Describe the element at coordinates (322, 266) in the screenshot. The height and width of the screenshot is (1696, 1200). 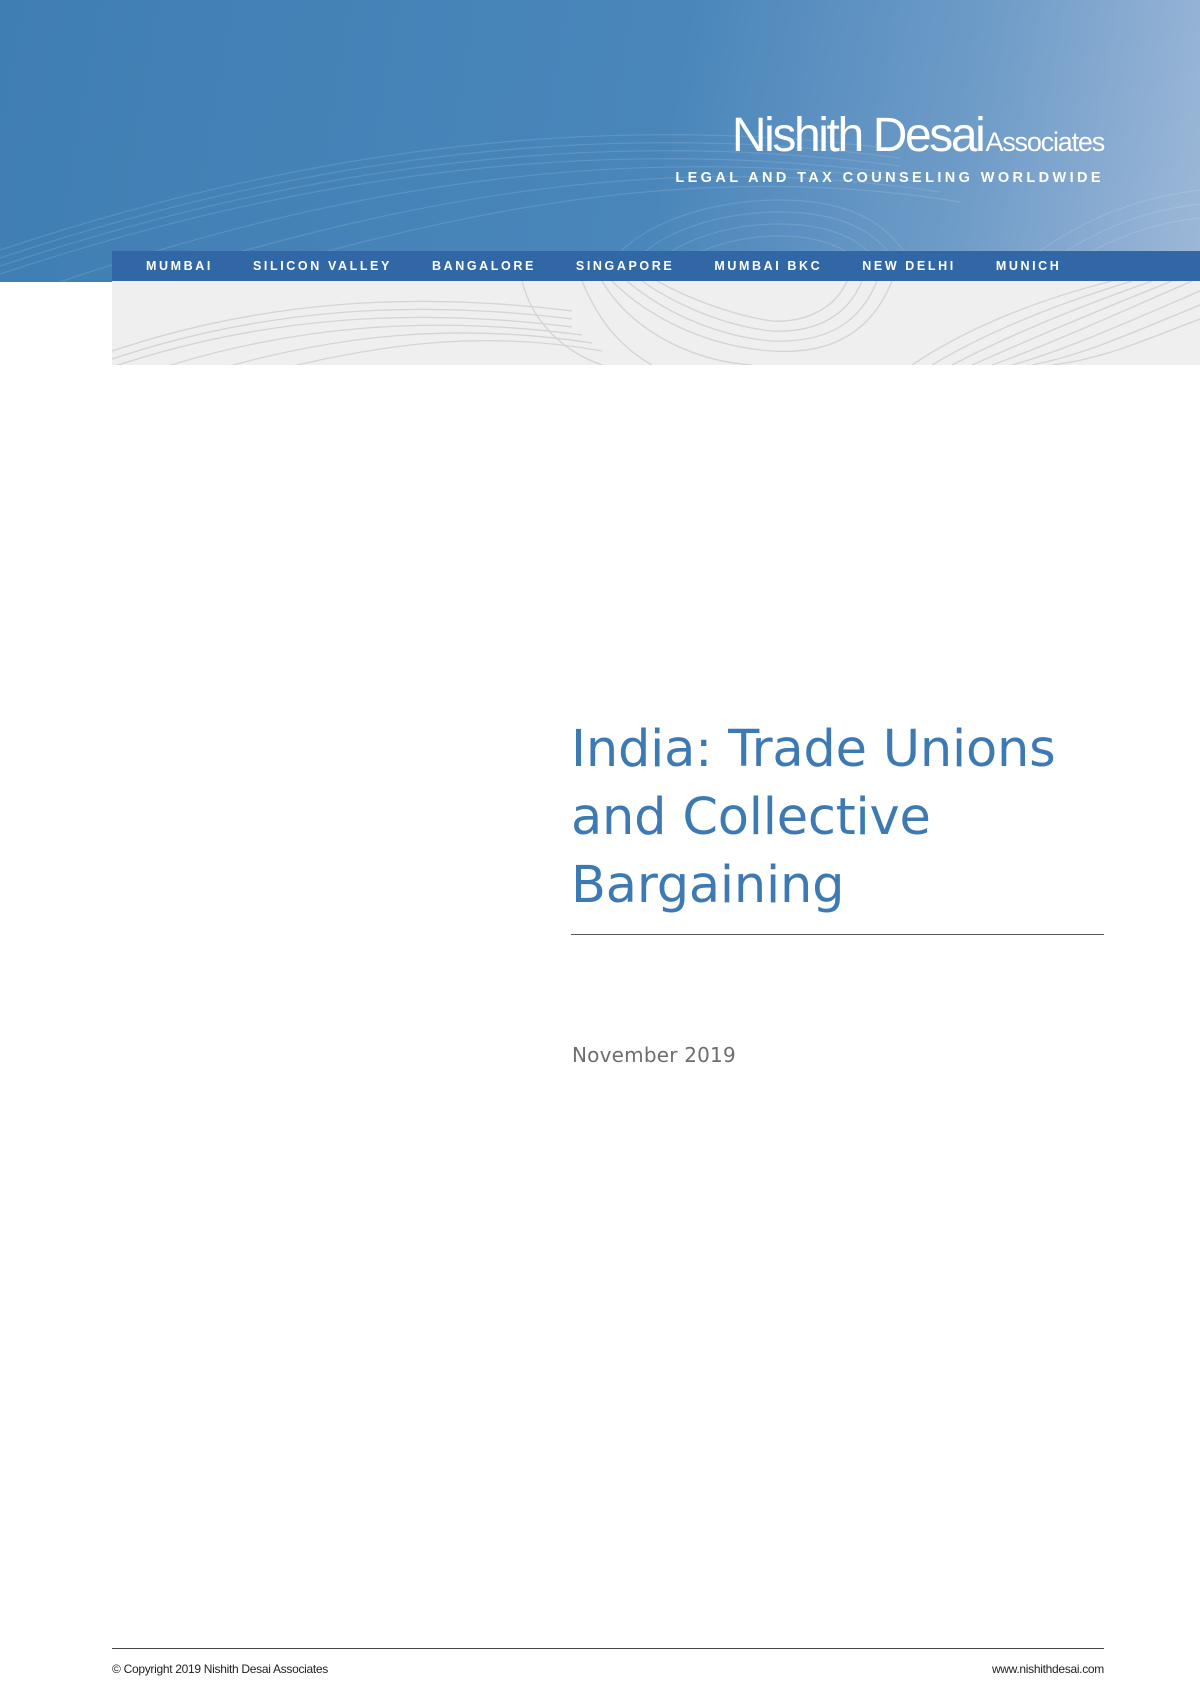
I see `office-silicon-valley: SILICON VALLEY` at that location.